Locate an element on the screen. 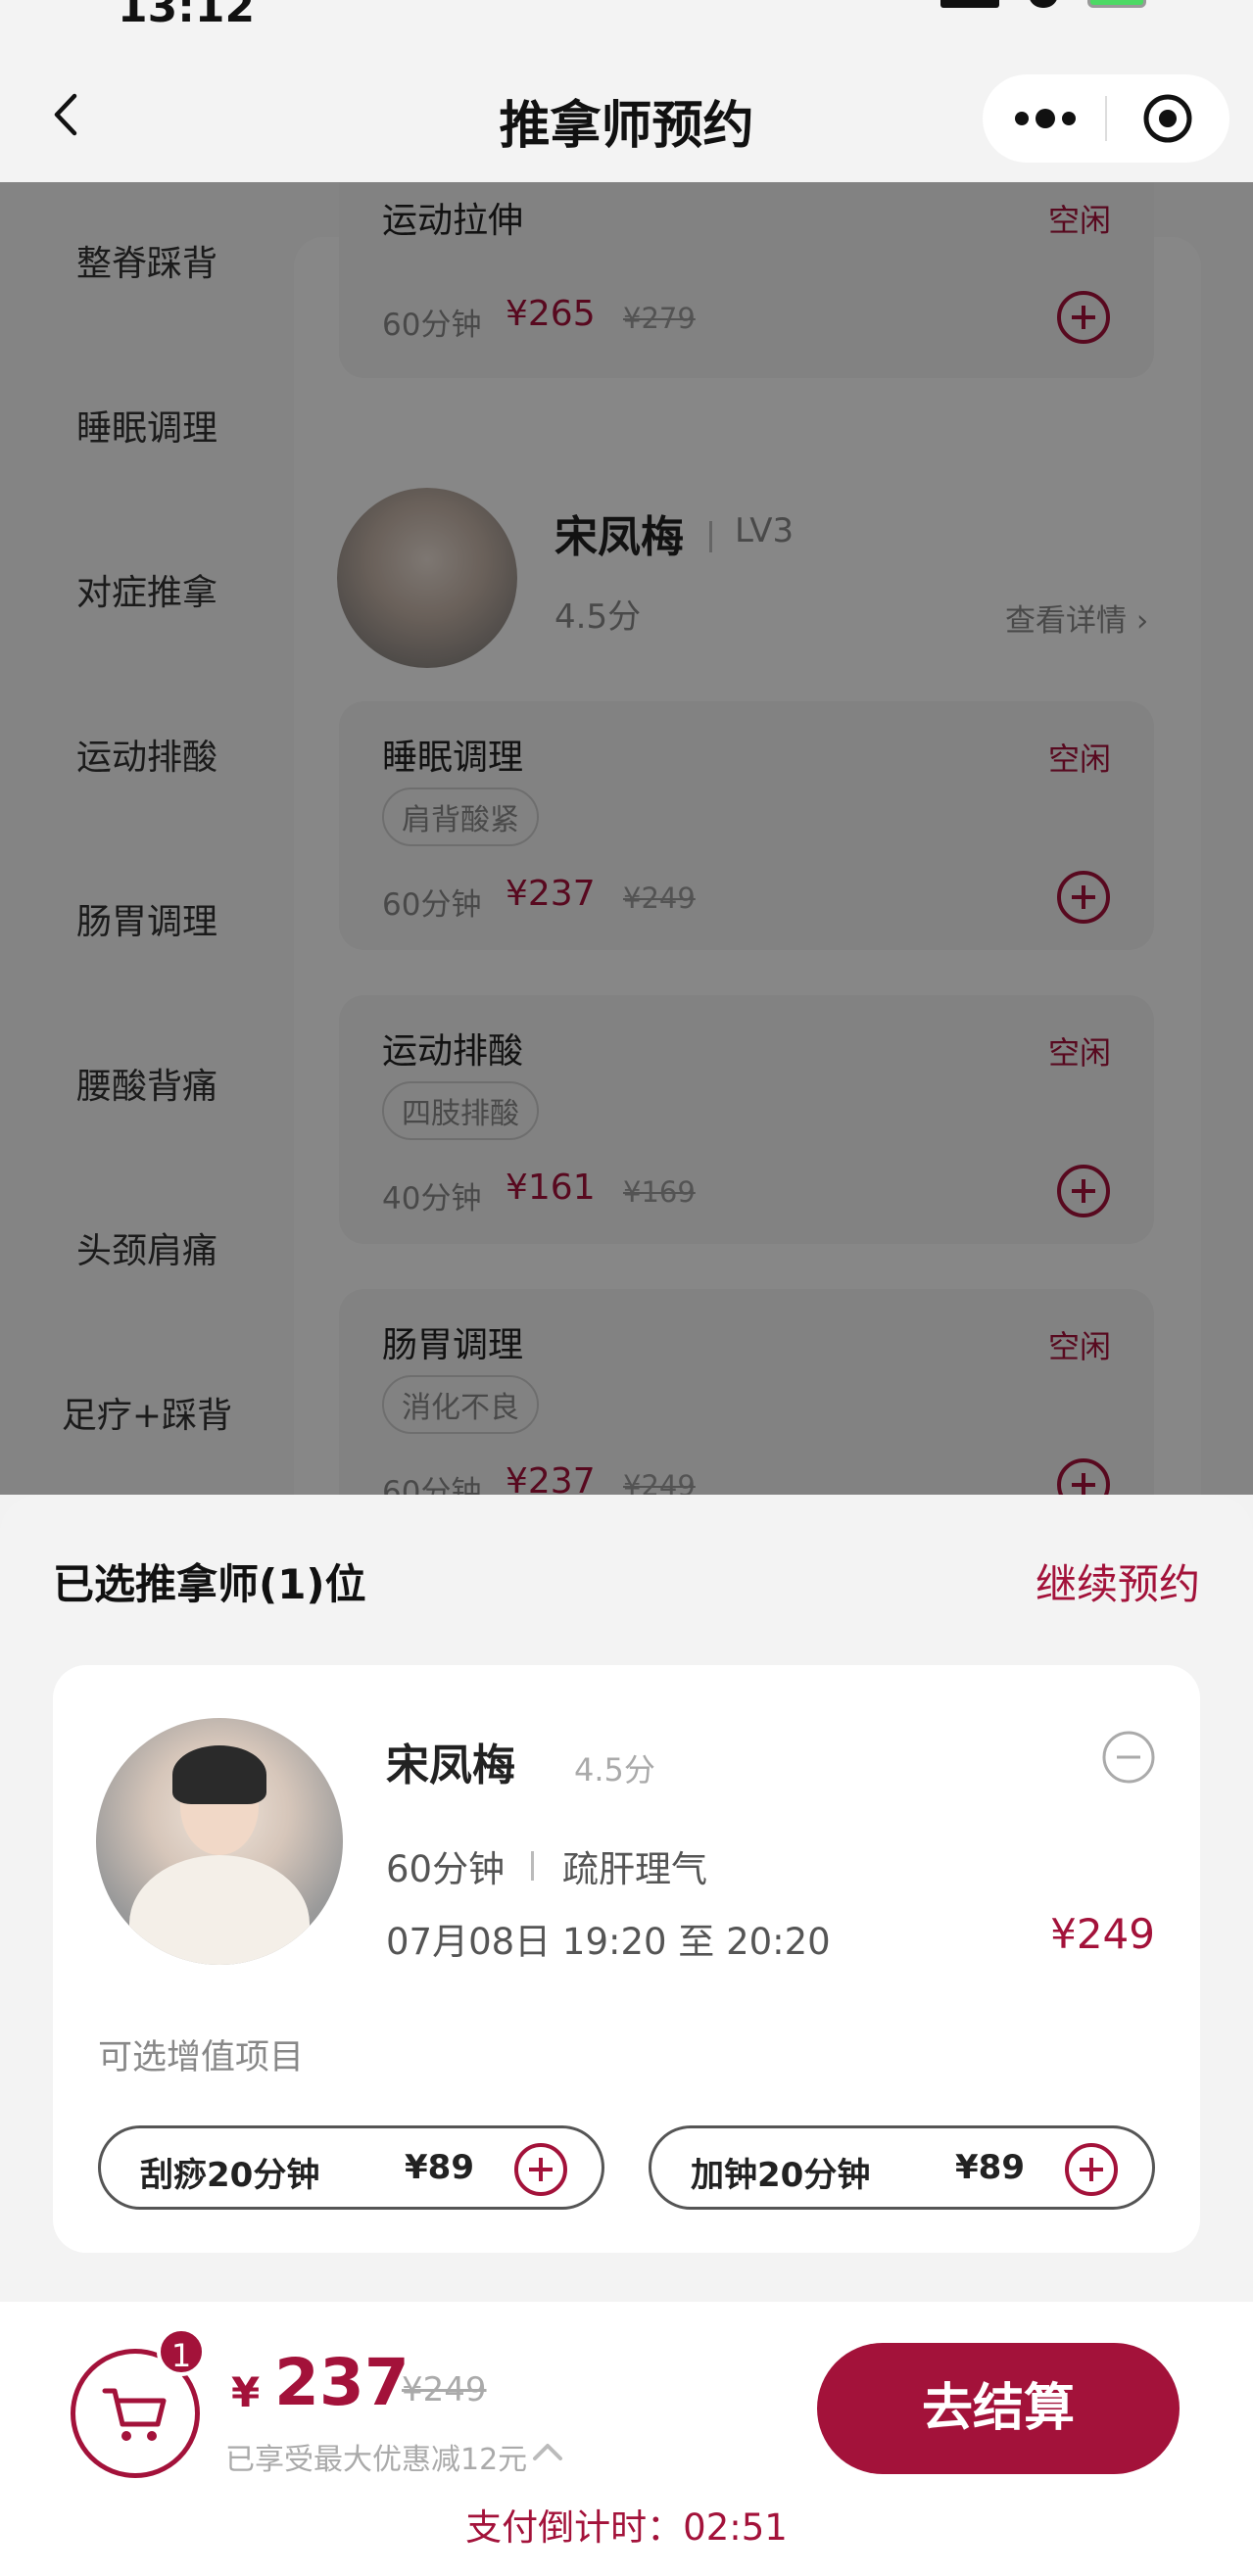 This screenshot has height=2576, width=1253. selected-time-range: 07月08日 19:20 至 20:20 is located at coordinates (608, 1942).